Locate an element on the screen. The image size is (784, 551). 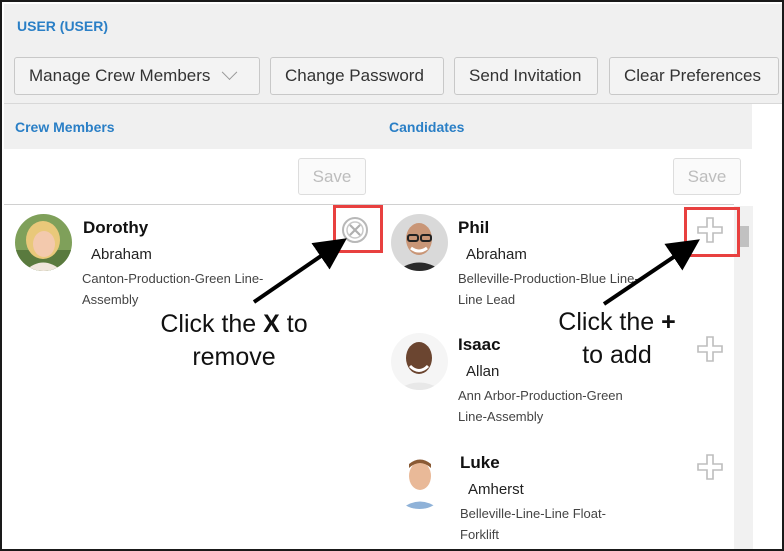
send-invitation-button: Send Invitation is located at coordinates (526, 76).